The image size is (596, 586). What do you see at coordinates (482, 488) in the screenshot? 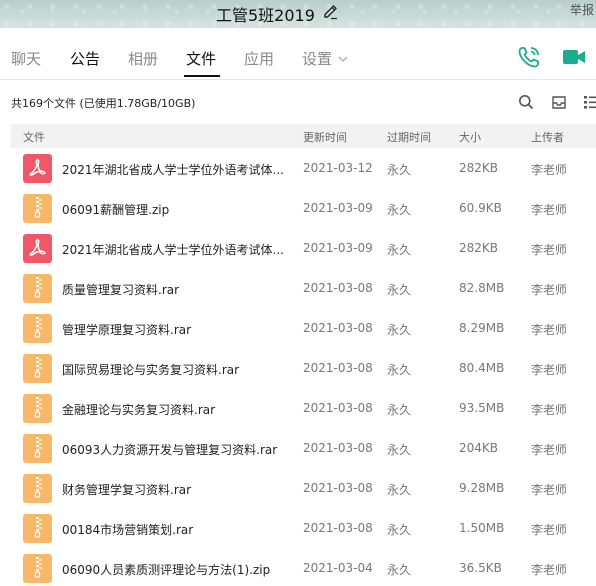
I see `file-size: 9.28MB` at bounding box center [482, 488].